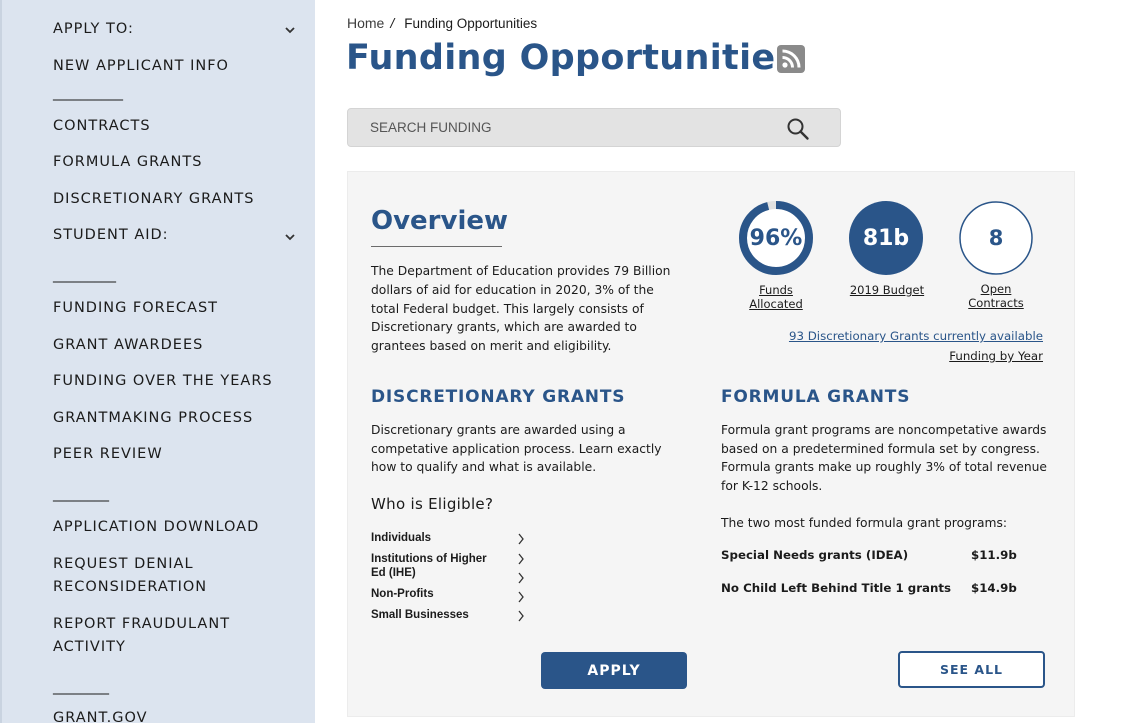 The height and width of the screenshot is (723, 1124). I want to click on search-bar, so click(594, 127).